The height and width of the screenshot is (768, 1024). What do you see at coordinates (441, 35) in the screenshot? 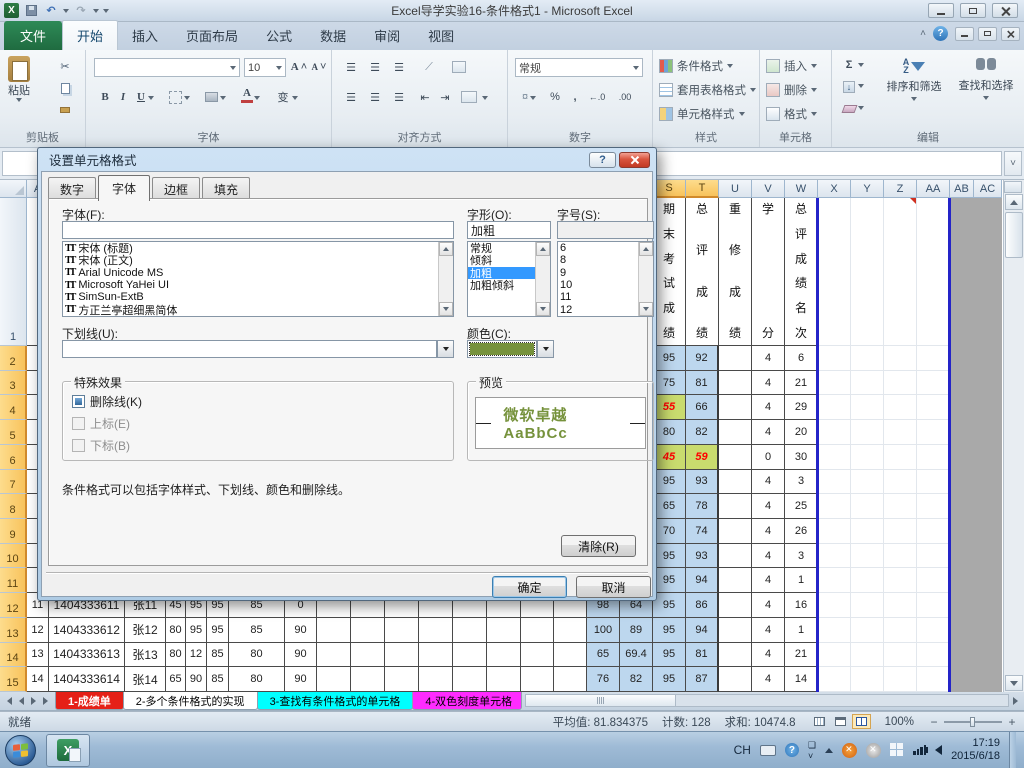
I see `tab-view: 视图` at bounding box center [441, 35].